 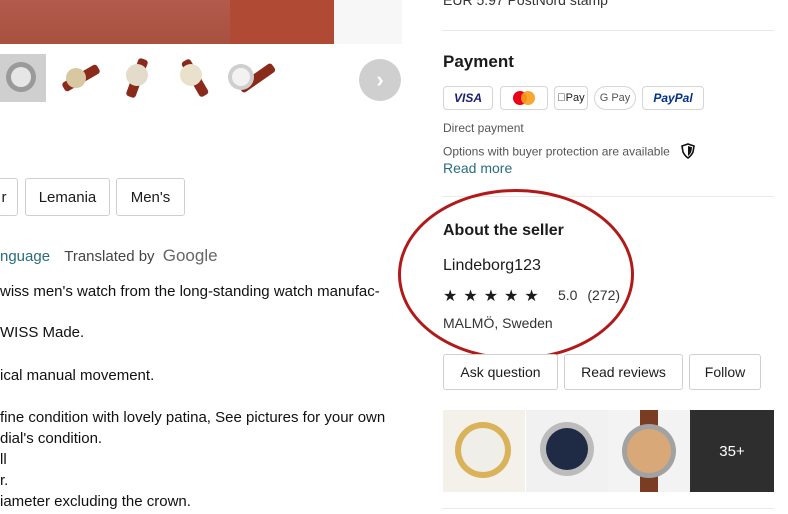 What do you see at coordinates (201, 22) in the screenshot?
I see `main-product-image` at bounding box center [201, 22].